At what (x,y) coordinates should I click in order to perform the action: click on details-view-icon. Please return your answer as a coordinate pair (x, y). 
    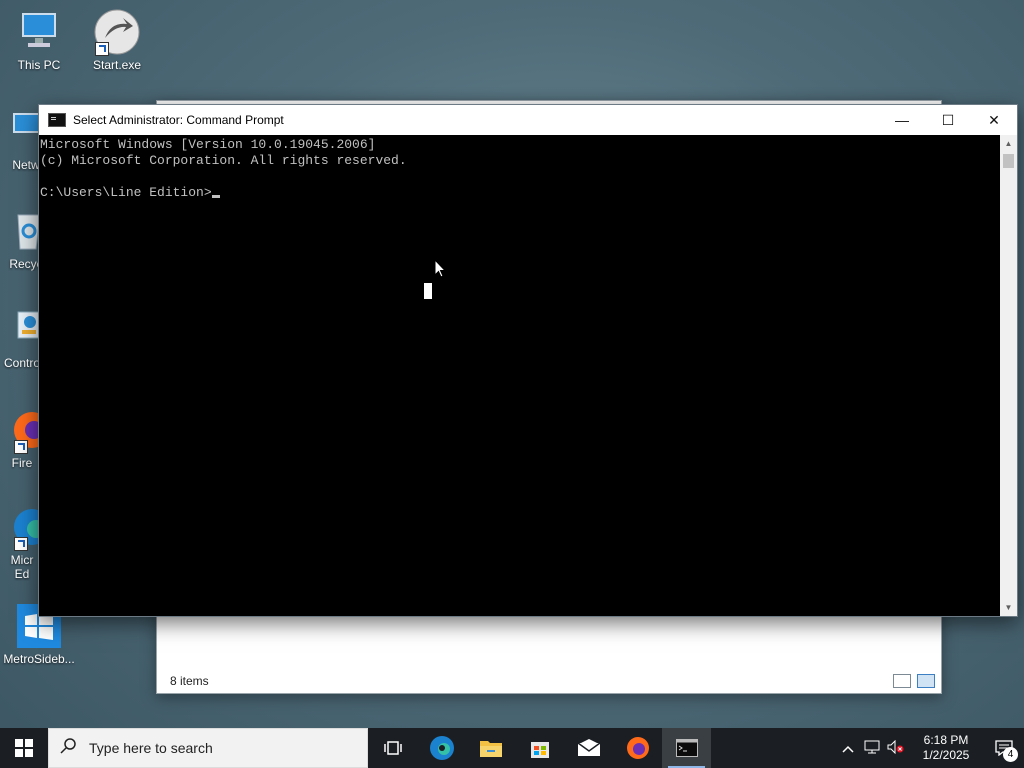
    Looking at the image, I should click on (902, 681).